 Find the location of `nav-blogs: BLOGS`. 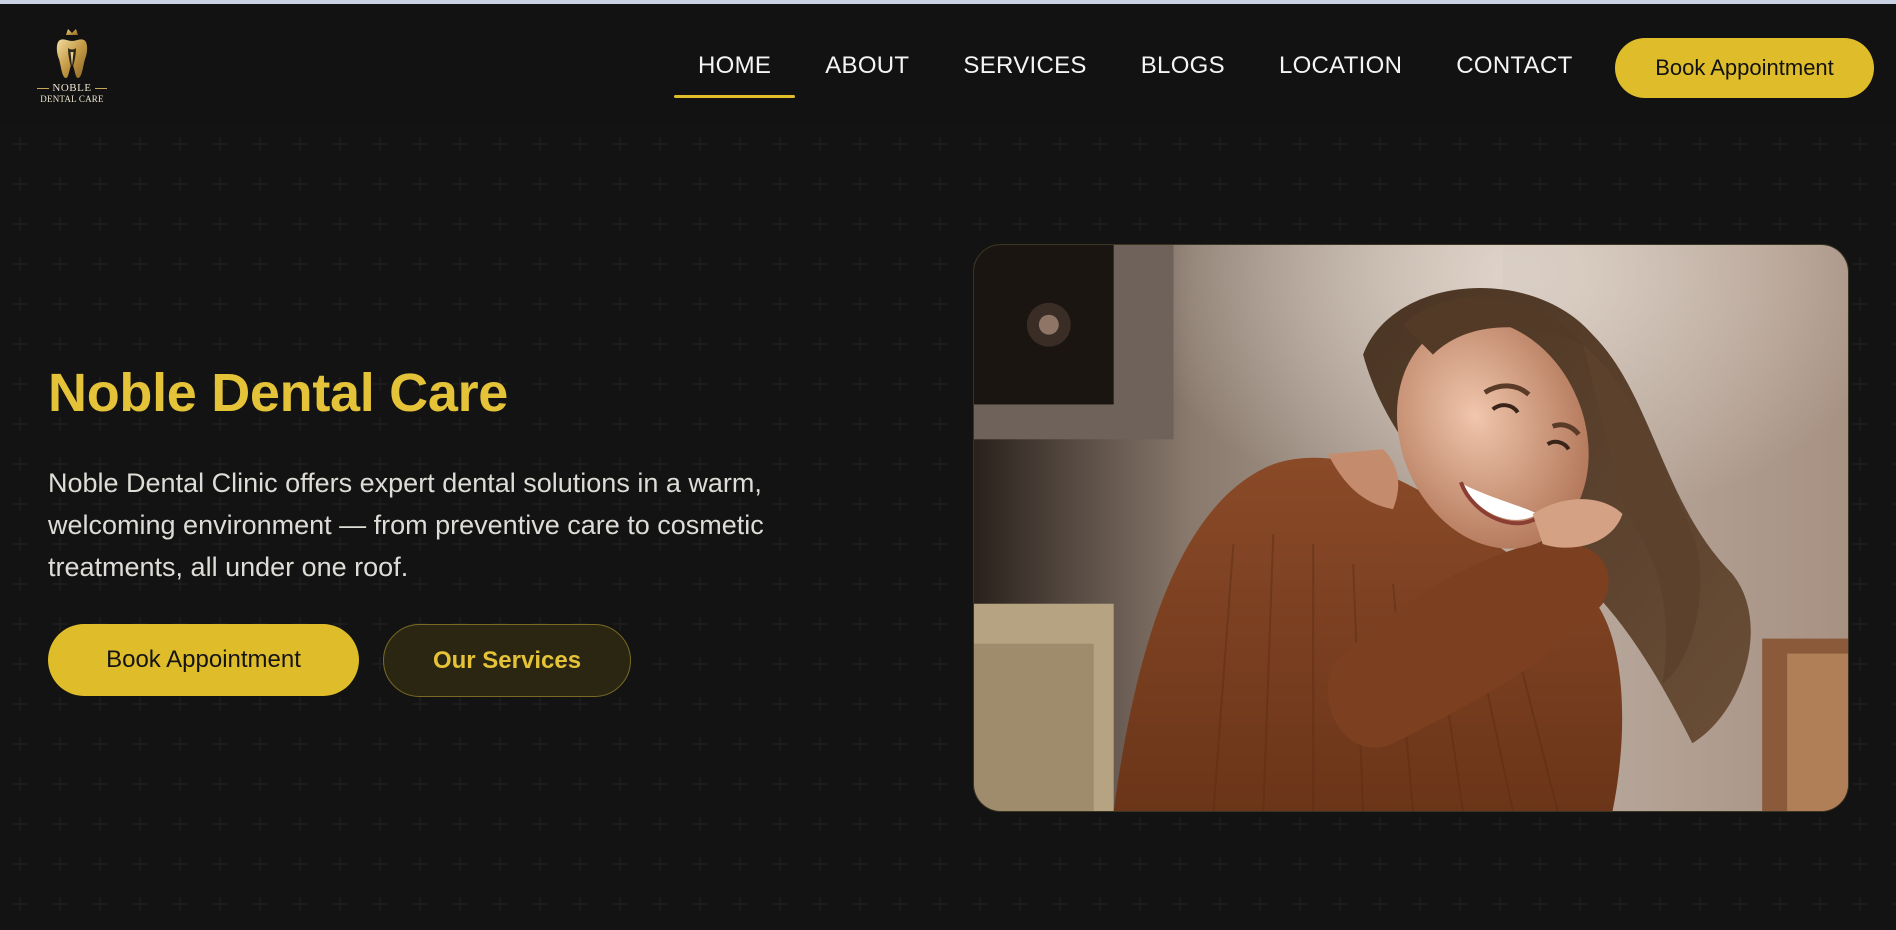

nav-blogs: BLOGS is located at coordinates (1183, 69).